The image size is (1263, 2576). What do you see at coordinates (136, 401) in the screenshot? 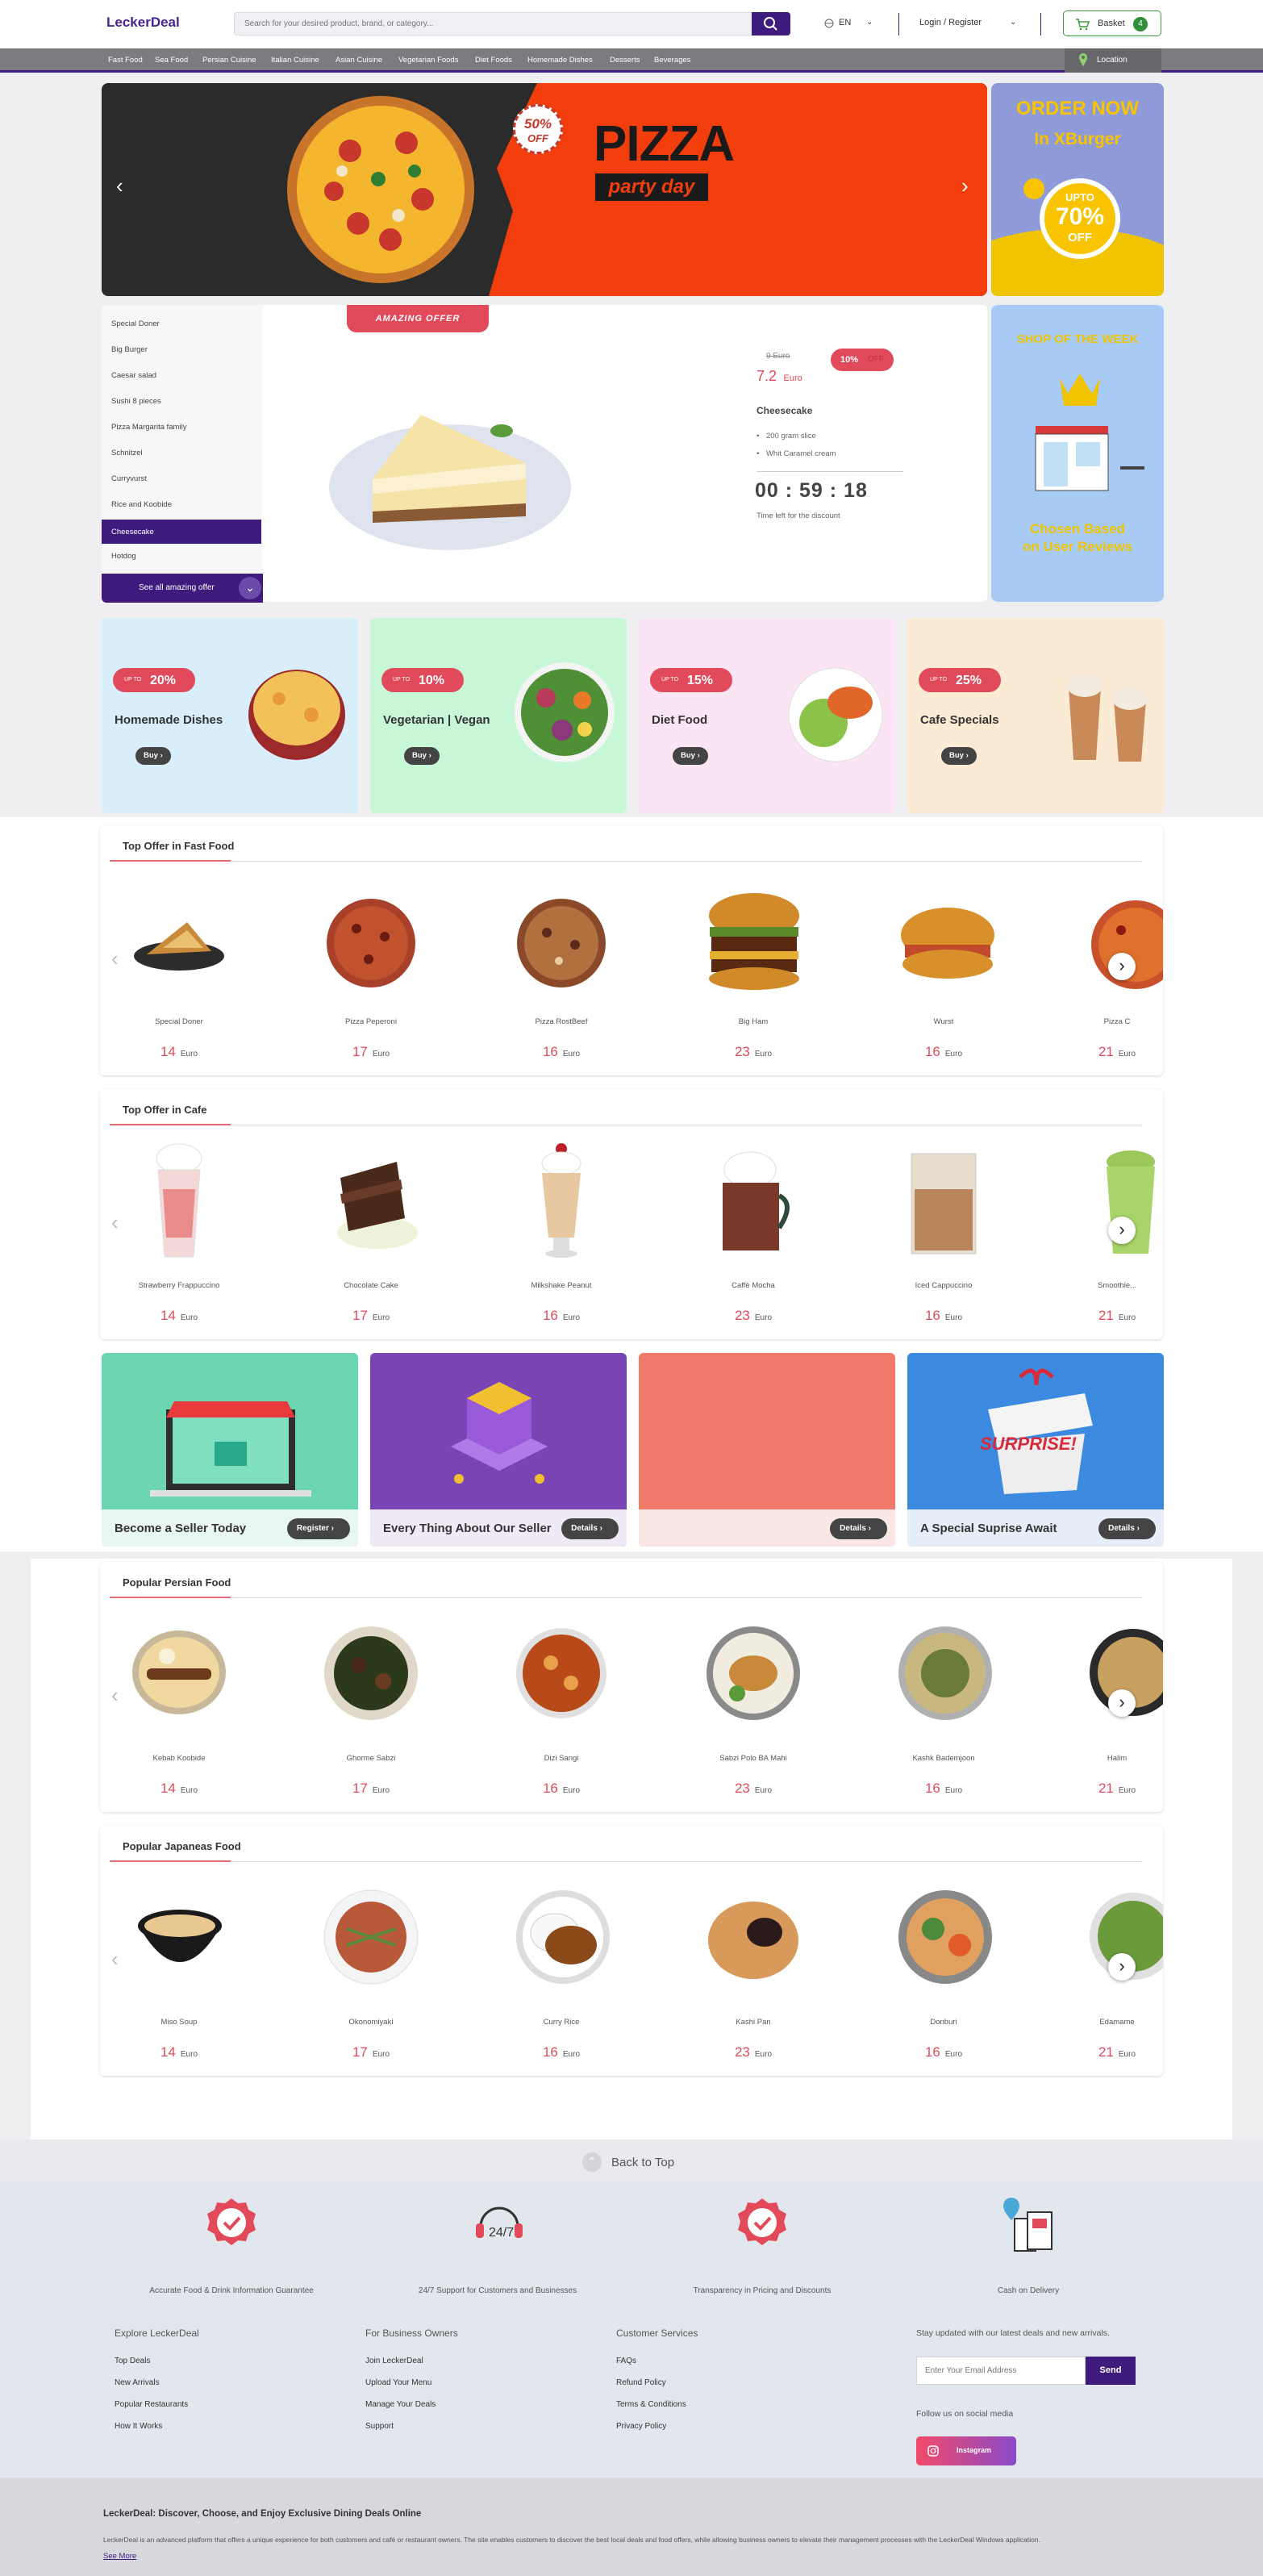
I see `amazing-category-item: Sushi 8 pieces` at bounding box center [136, 401].